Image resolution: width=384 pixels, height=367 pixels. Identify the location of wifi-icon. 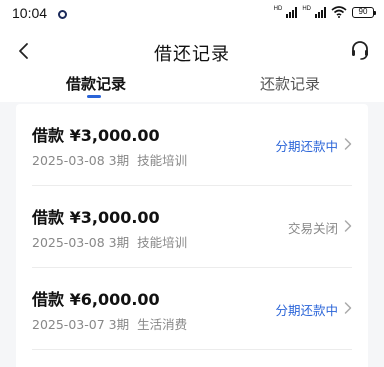
(339, 12).